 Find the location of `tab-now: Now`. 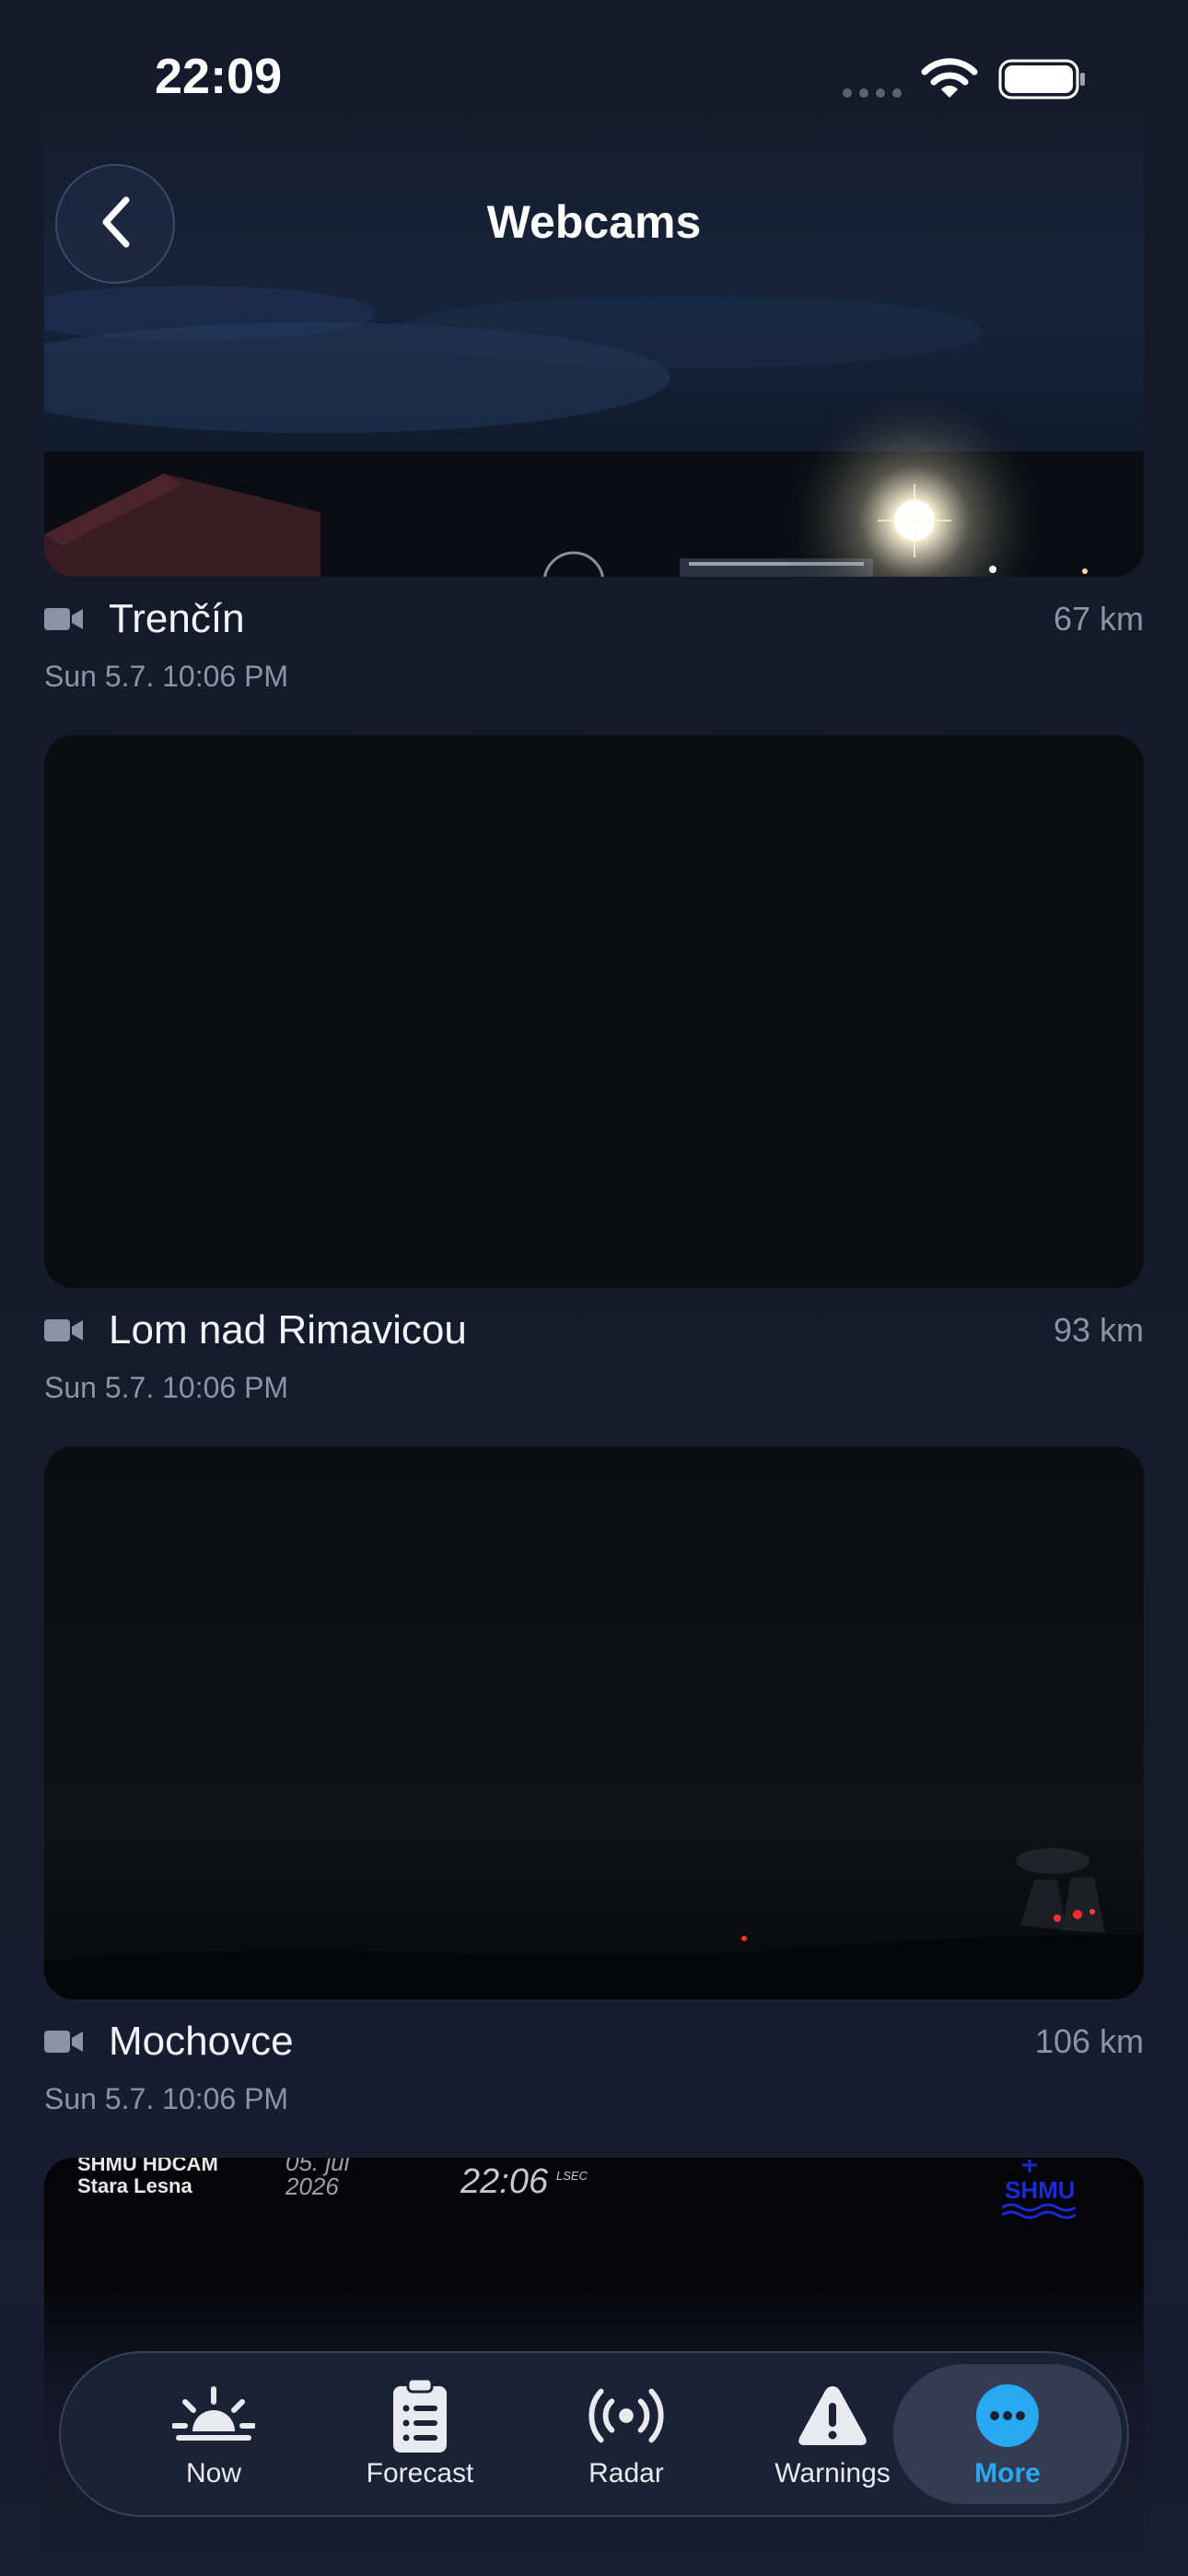

tab-now: Now is located at coordinates (213, 2434).